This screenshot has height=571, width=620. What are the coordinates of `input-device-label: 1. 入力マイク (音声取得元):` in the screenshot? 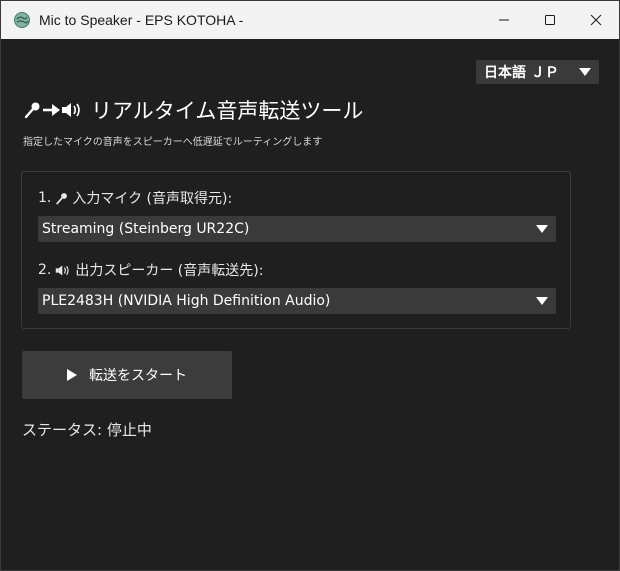 It's located at (135, 198).